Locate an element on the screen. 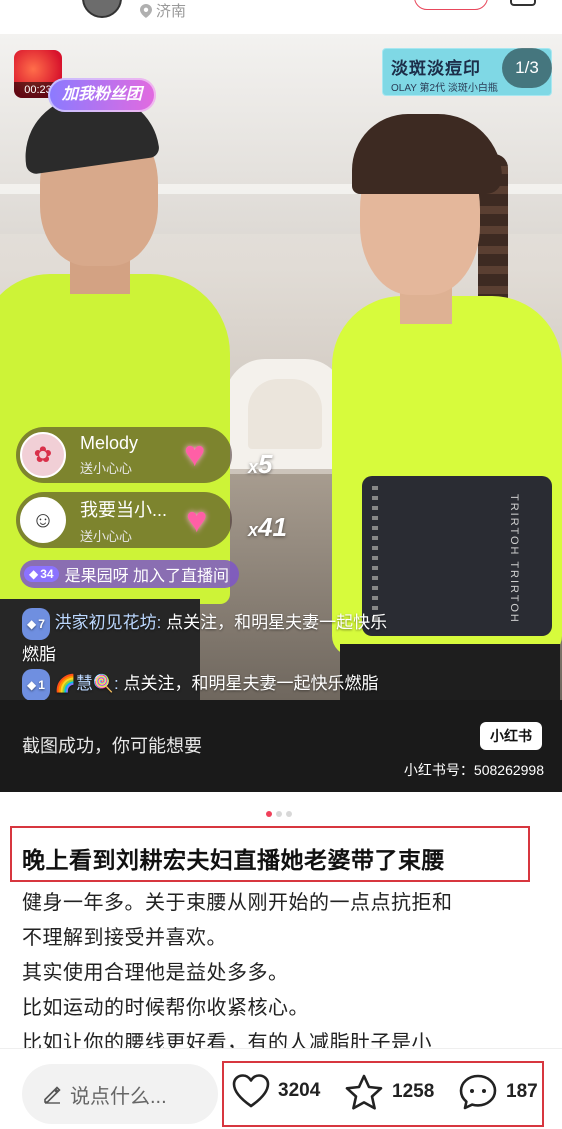 This screenshot has height=1129, width=562. user-level-badge: ◆ 1 is located at coordinates (36, 684).